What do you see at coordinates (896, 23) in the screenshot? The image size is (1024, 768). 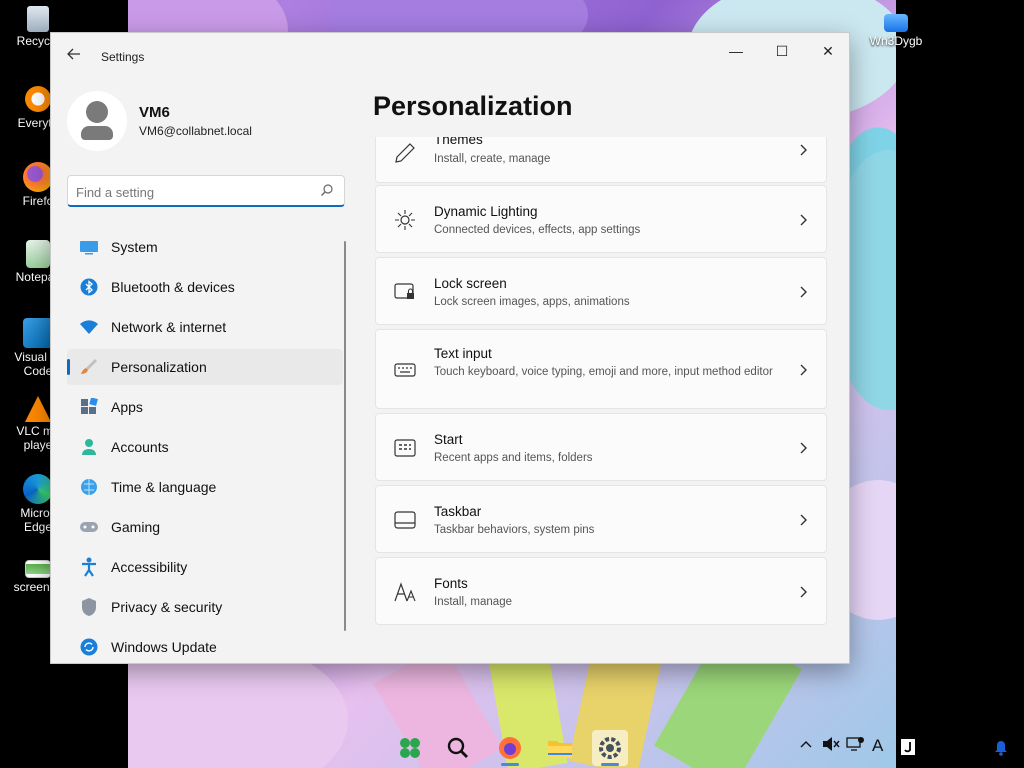 I see `shortcut-icon` at bounding box center [896, 23].